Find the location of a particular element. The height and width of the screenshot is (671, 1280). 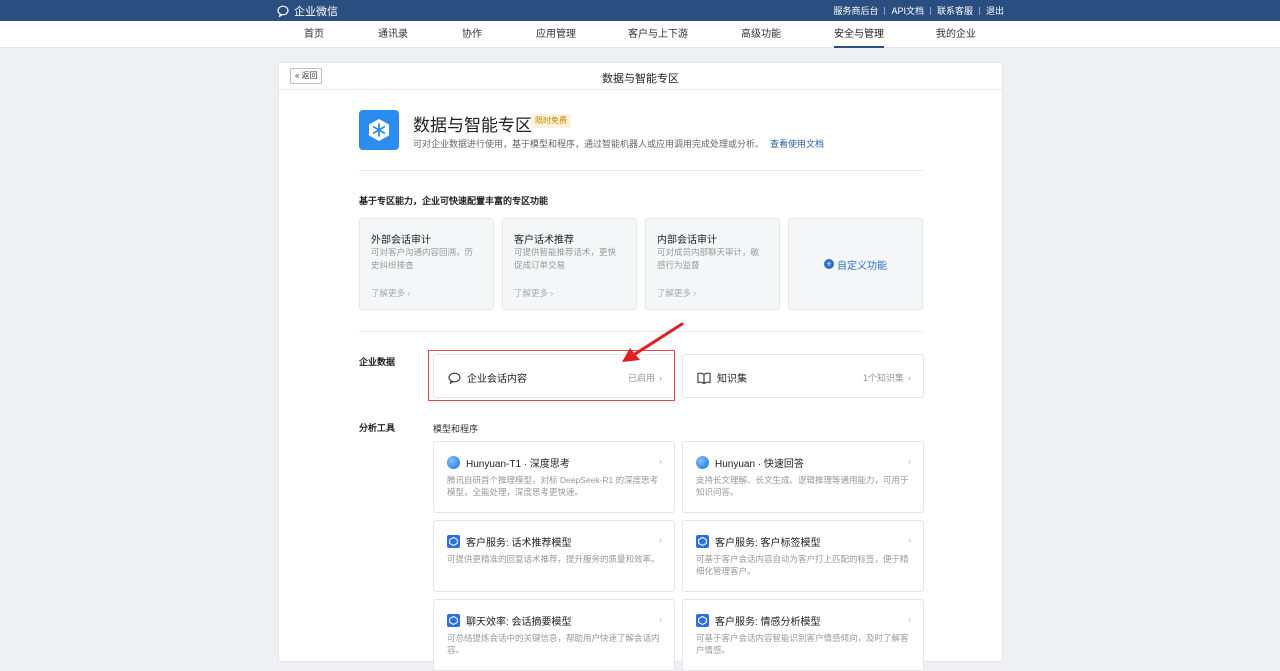

main-nav: 首页 通讯录 协作 应用管理 客户与上下游 高级功能 安全与管理 我的企业 is located at coordinates (640, 34).